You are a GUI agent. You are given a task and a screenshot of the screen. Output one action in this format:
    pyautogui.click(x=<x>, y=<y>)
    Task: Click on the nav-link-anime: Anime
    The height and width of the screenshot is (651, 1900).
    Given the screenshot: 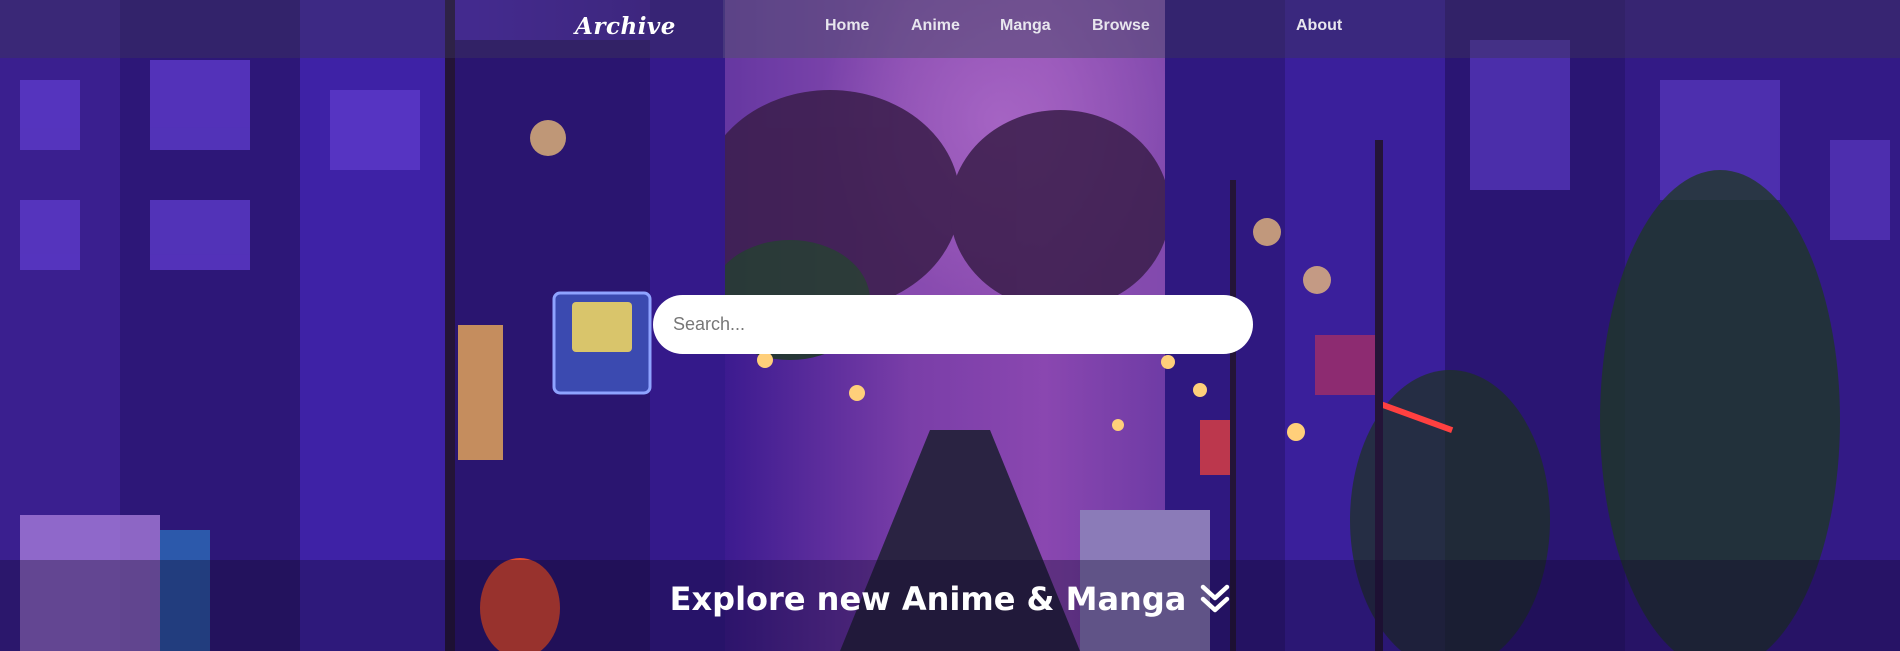 What is the action you would take?
    pyautogui.click(x=935, y=26)
    